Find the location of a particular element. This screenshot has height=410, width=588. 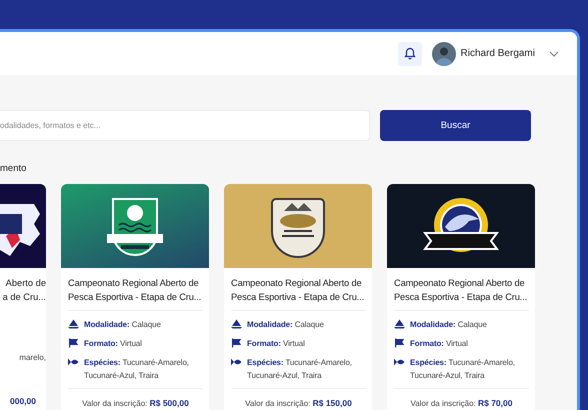

species-value: marelo, is located at coordinates (32, 358).